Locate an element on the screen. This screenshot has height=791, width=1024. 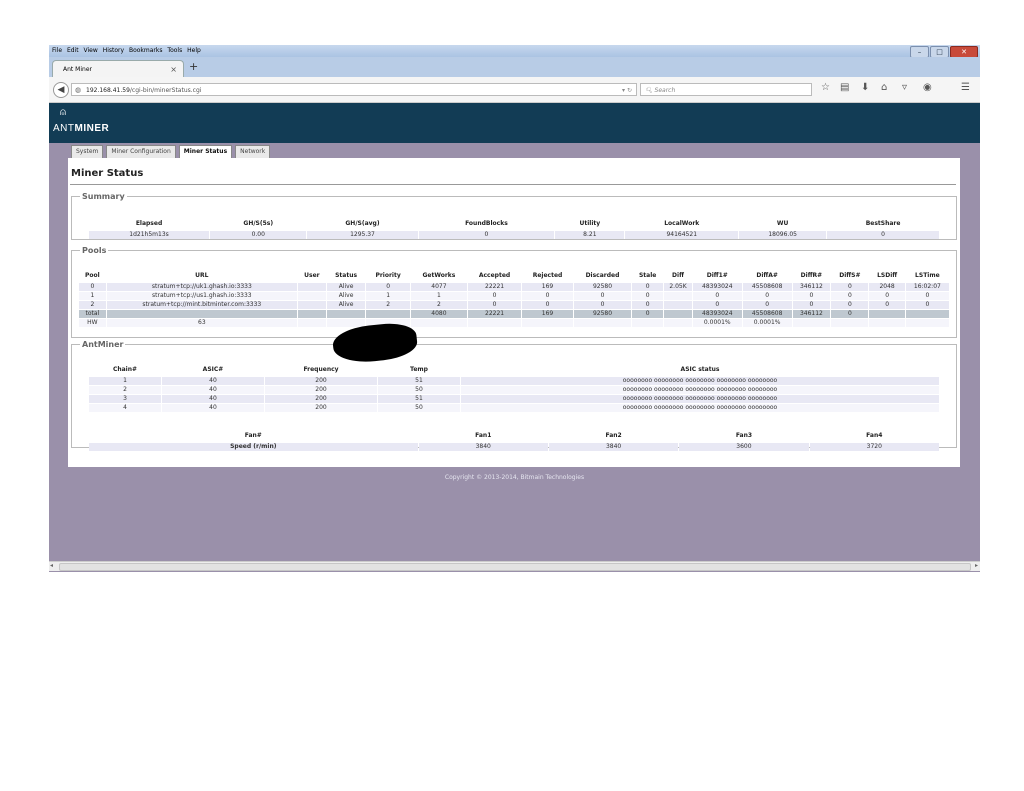
menu-edit: Edit is located at coordinates (73, 51).